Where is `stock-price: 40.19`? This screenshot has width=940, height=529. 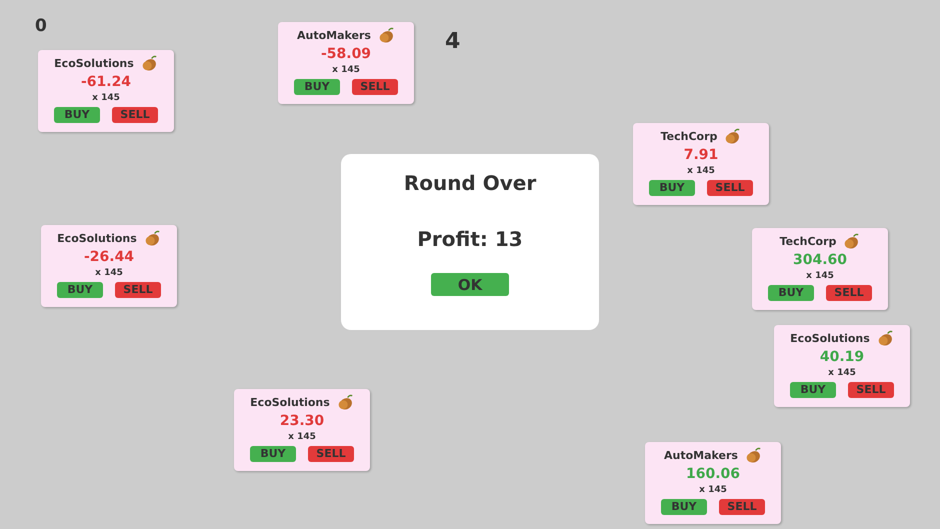 stock-price: 40.19 is located at coordinates (842, 357).